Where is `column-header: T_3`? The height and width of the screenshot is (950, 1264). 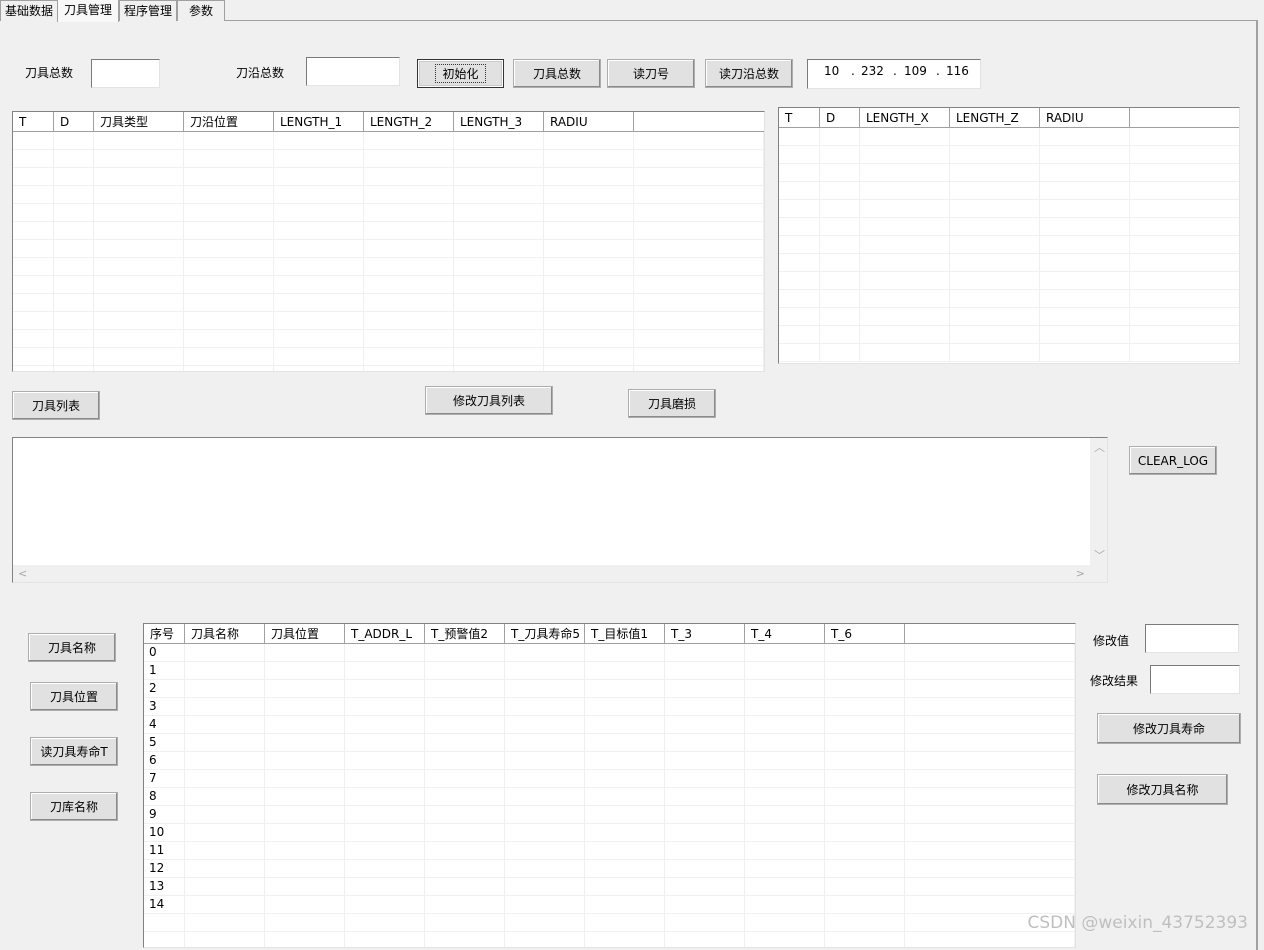
column-header: T_3 is located at coordinates (705, 633).